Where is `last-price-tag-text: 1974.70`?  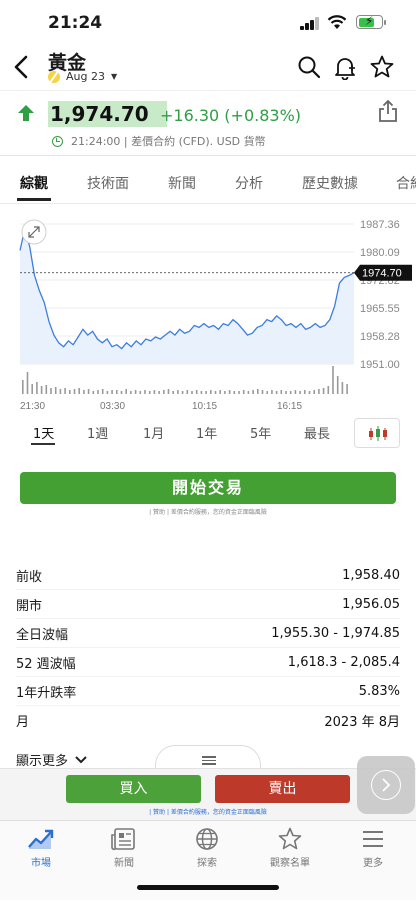
last-price-tag-text: 1974.70 is located at coordinates (382, 274).